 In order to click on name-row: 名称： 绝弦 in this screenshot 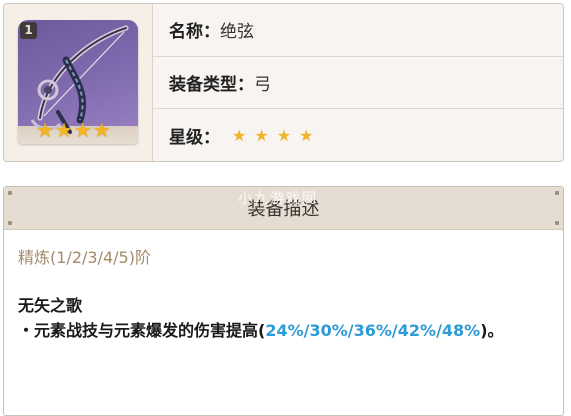, I will do `click(358, 30)`.